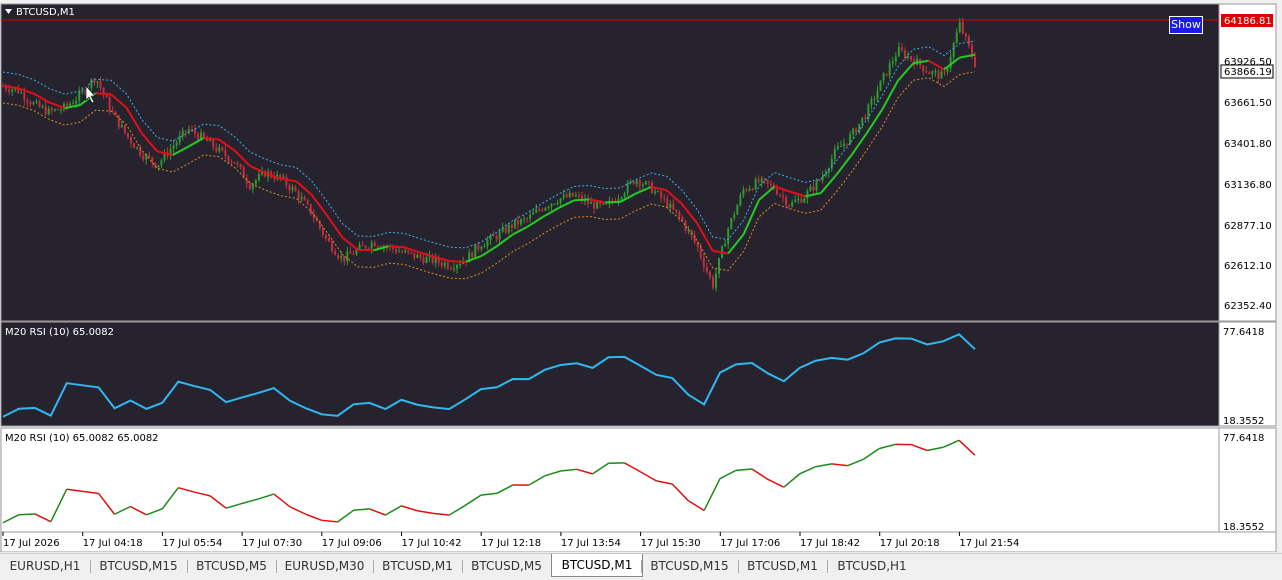 The width and height of the screenshot is (1282, 580). I want to click on rsi-2-title: M20 RSI (10) 65.0082 65.0082, so click(82, 438).